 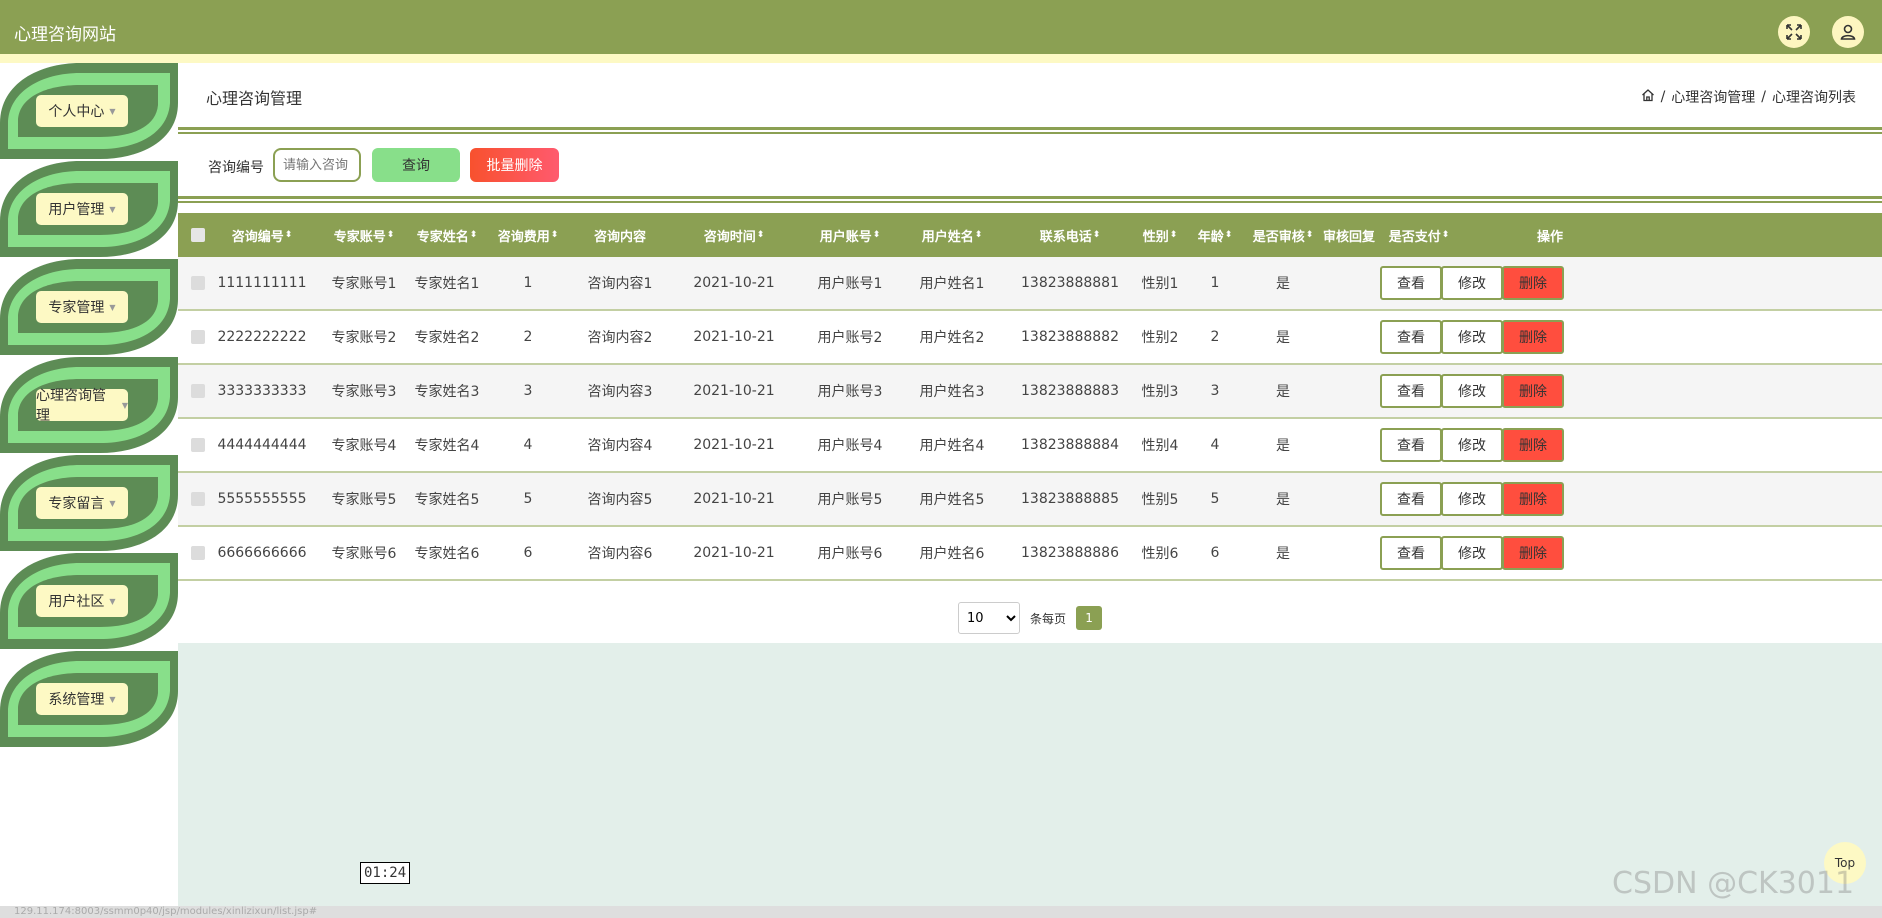 What do you see at coordinates (82, 209) in the screenshot?
I see `sidebar-item-label: 用户管理 ▼` at bounding box center [82, 209].